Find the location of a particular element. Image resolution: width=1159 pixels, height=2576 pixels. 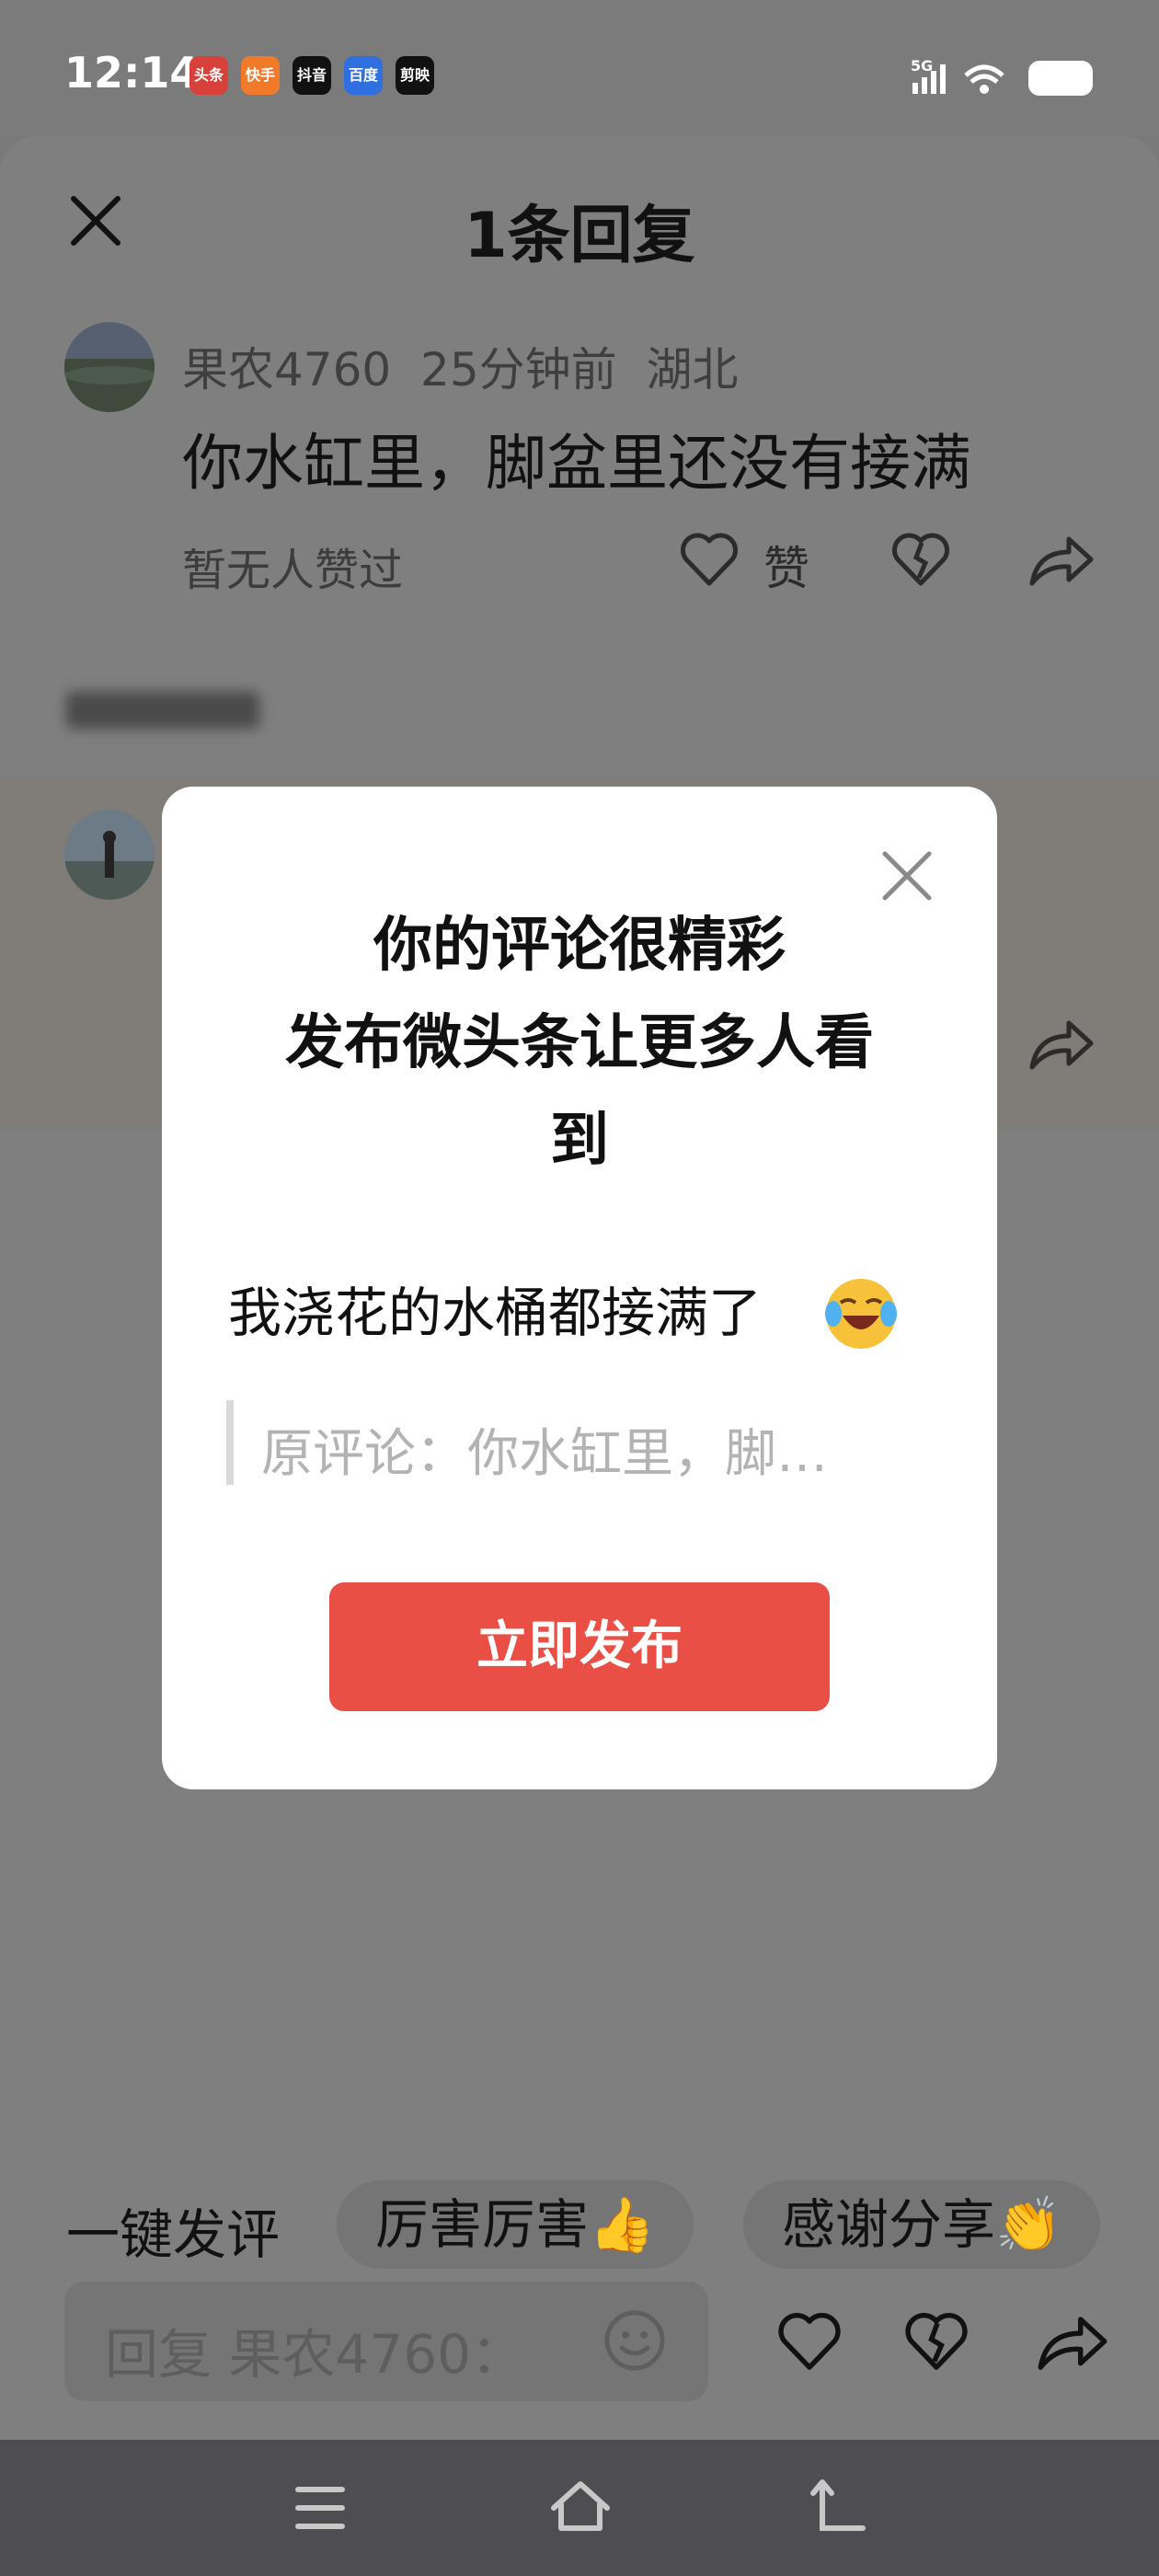

publish-button: 立即发布 is located at coordinates (579, 1646).